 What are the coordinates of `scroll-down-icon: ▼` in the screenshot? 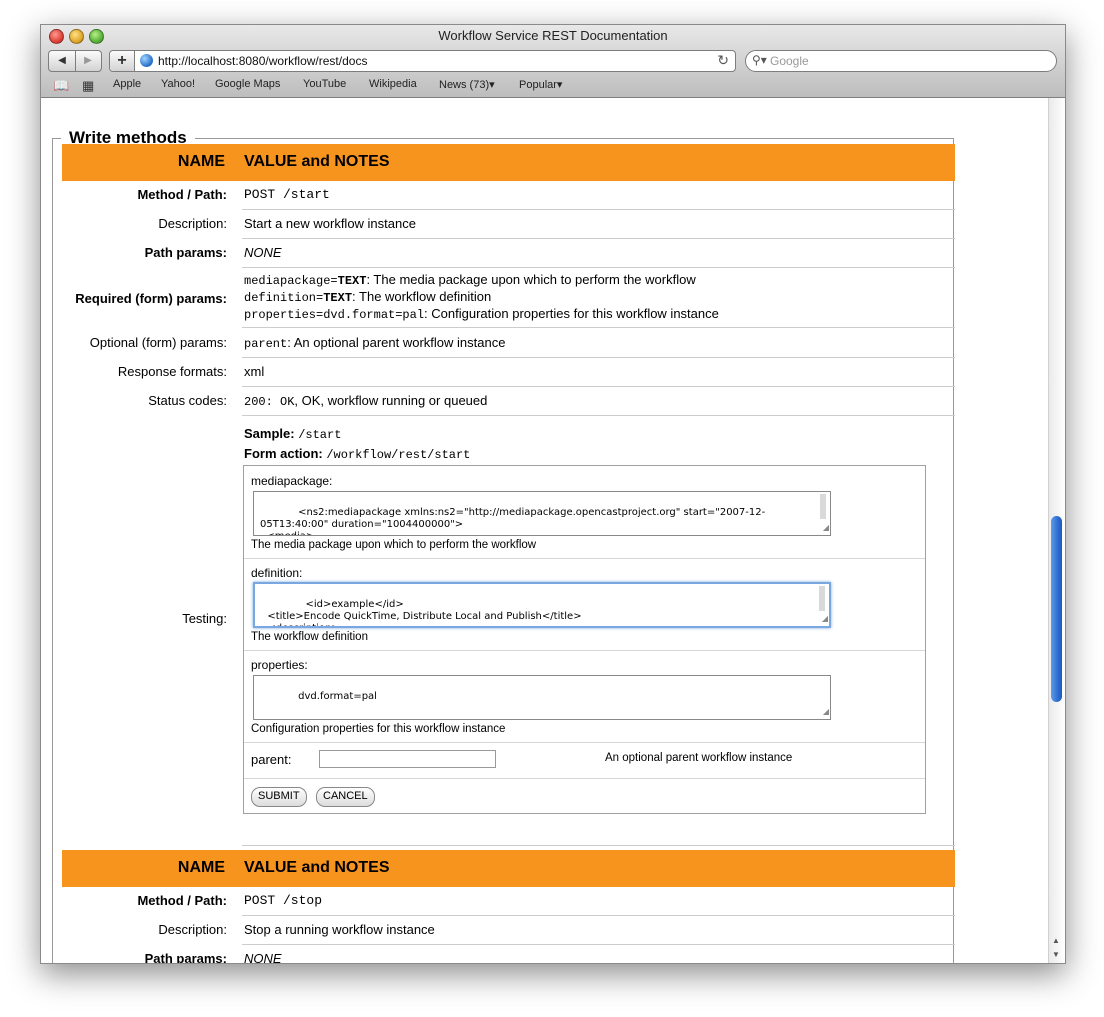 It's located at (1056, 954).